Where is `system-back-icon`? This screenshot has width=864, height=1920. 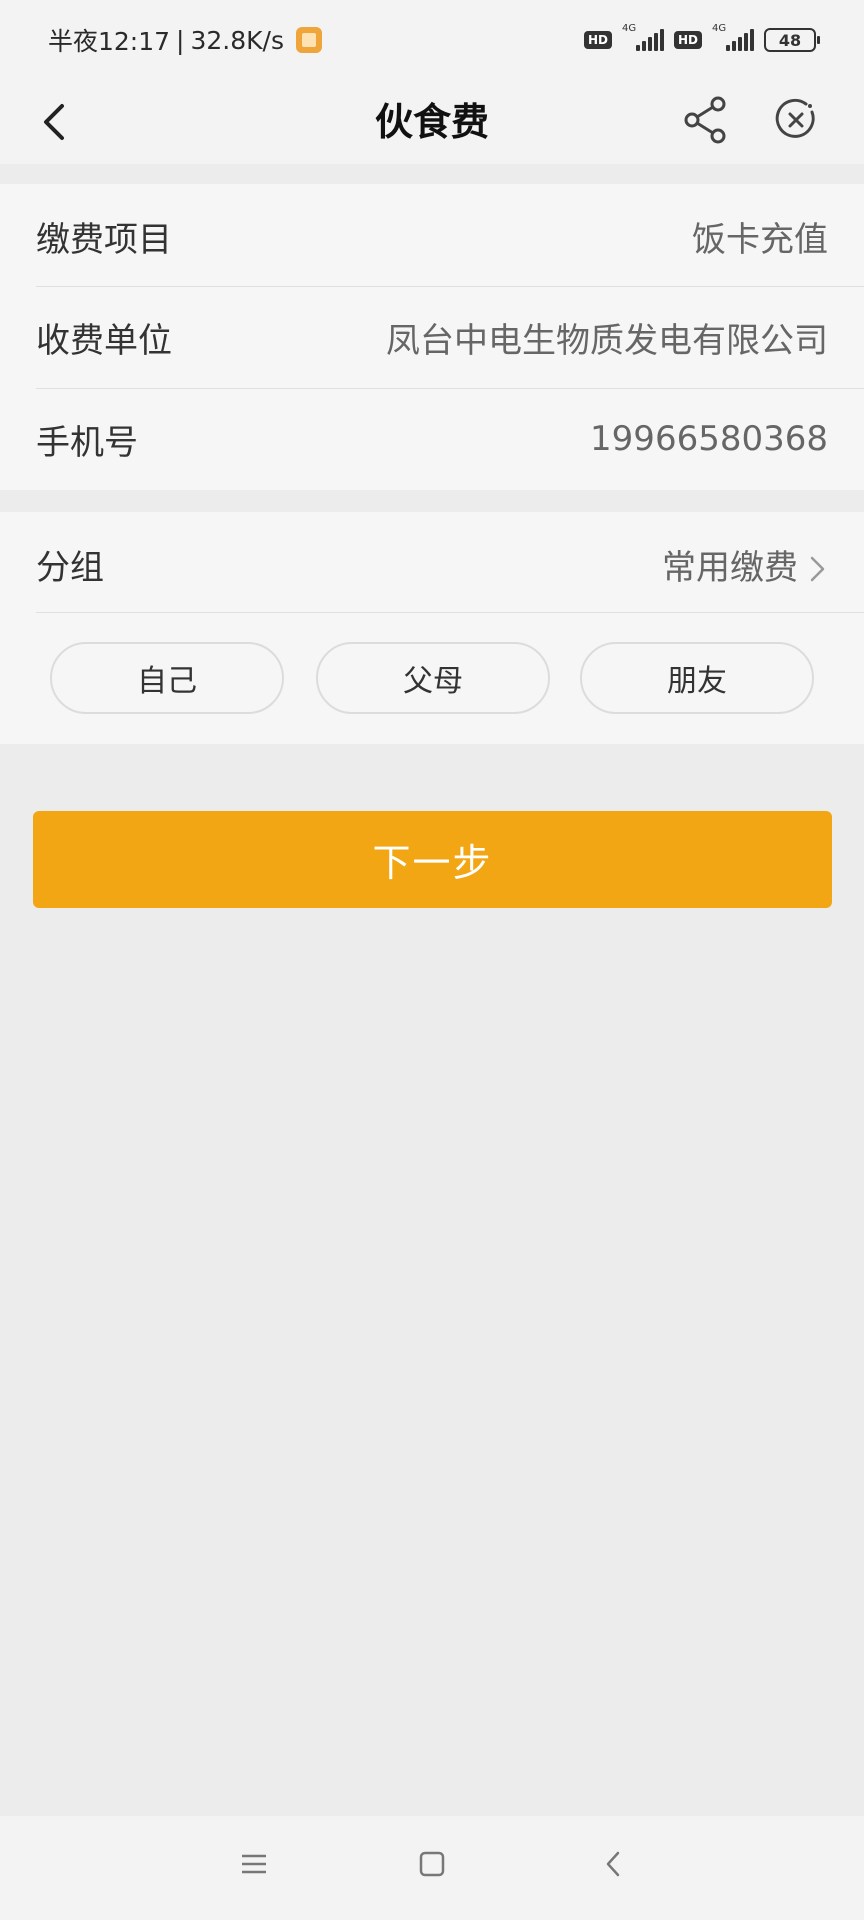
system-back-icon is located at coordinates (614, 1864).